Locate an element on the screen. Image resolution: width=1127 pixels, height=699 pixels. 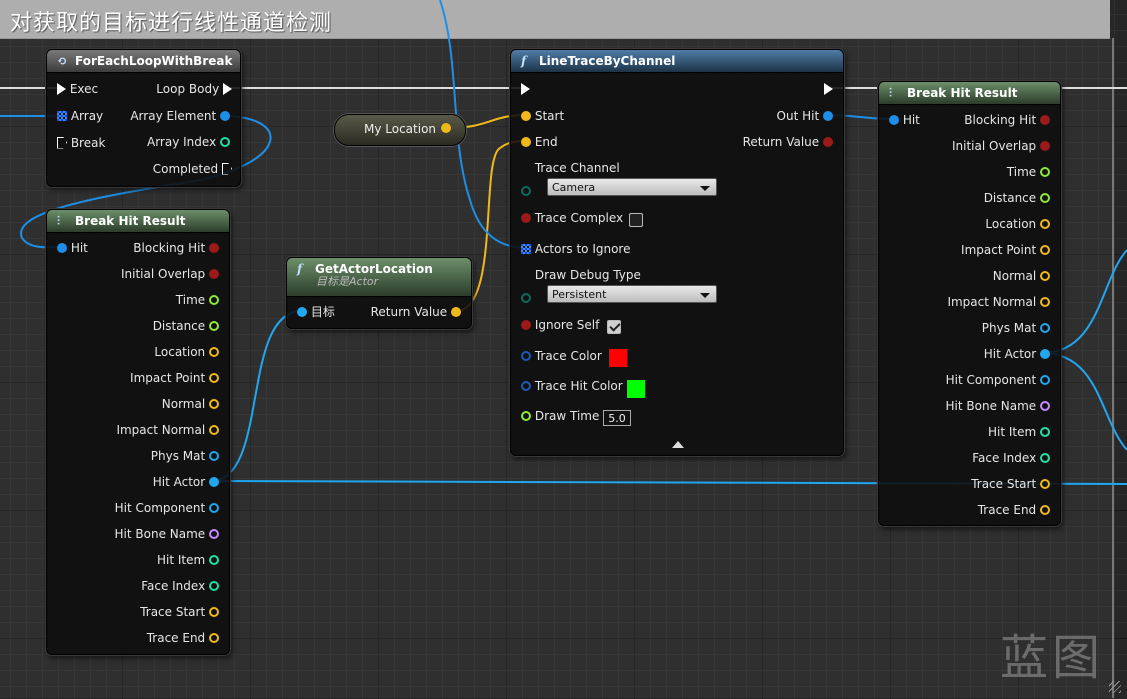
pin-draw-debug-type: Draw Debug Type is located at coordinates (581, 285).